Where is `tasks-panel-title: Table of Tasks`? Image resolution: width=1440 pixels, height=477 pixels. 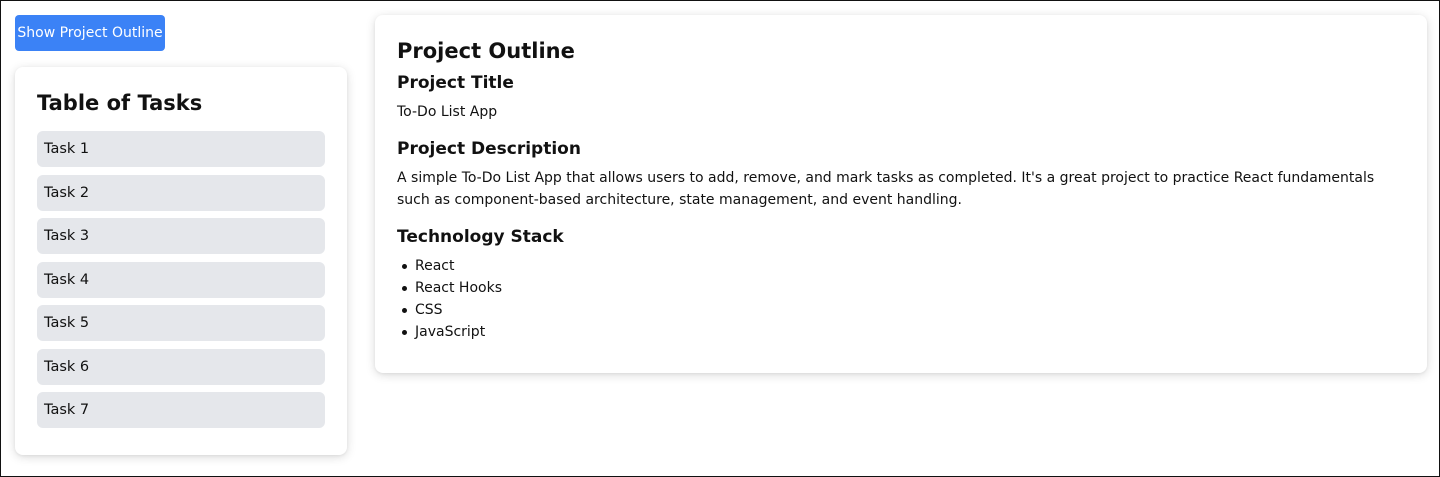 tasks-panel-title: Table of Tasks is located at coordinates (120, 103).